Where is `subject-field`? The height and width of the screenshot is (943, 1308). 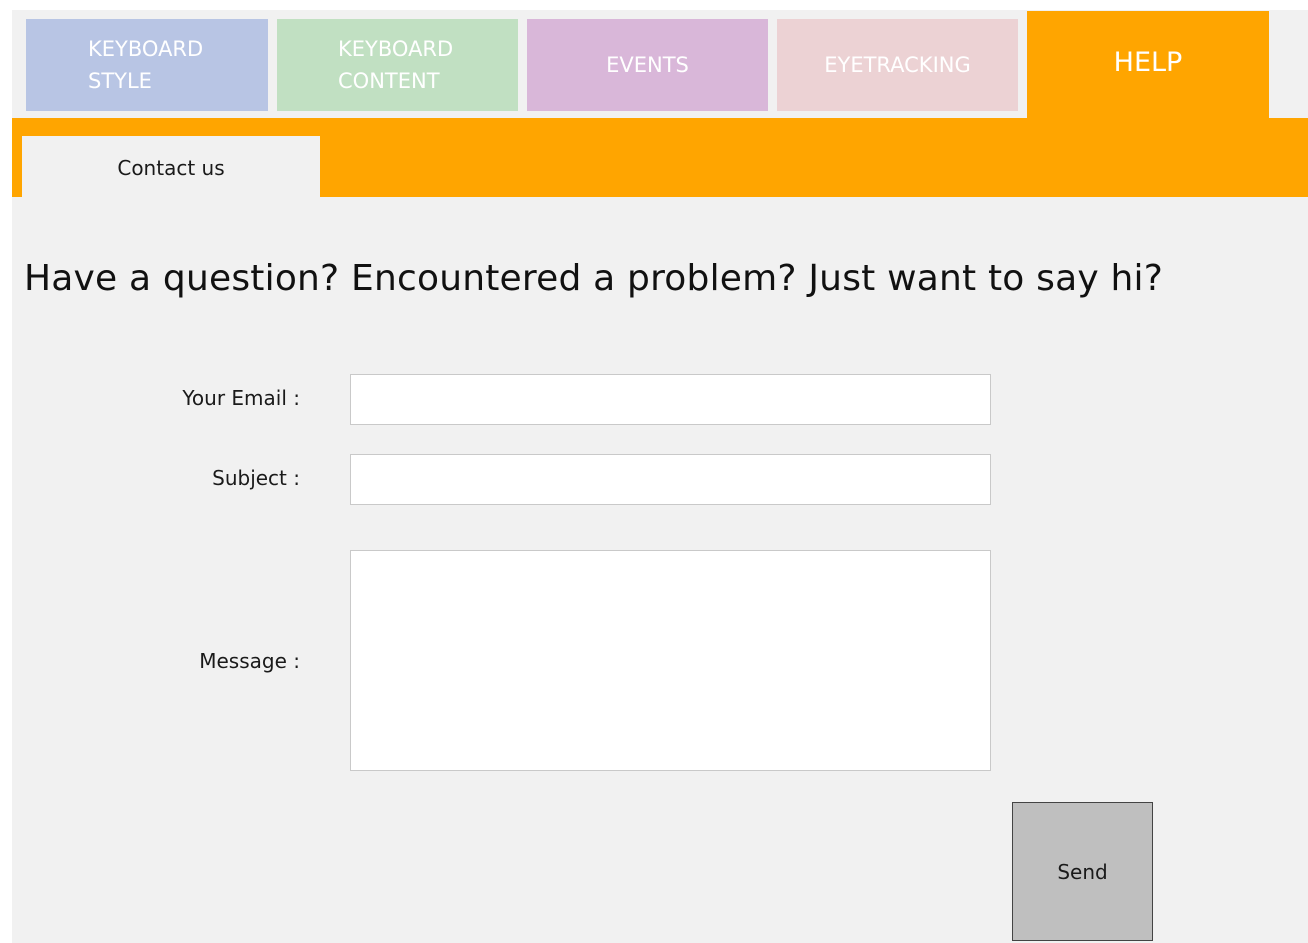
subject-field is located at coordinates (670, 479).